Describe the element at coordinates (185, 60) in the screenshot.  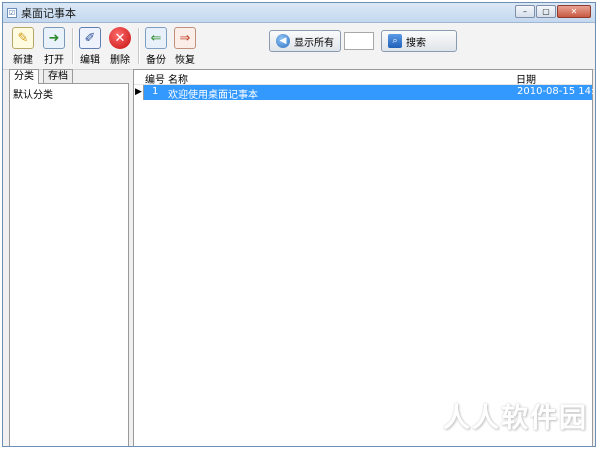
I see `restore-label: 恢复` at that location.